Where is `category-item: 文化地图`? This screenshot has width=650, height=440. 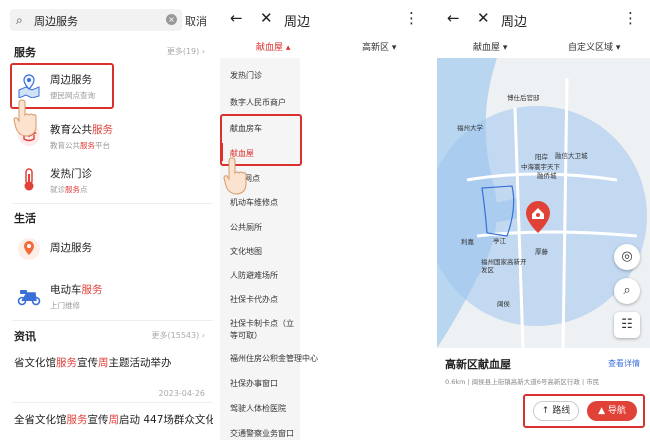
category-item: 文化地图 is located at coordinates (246, 251).